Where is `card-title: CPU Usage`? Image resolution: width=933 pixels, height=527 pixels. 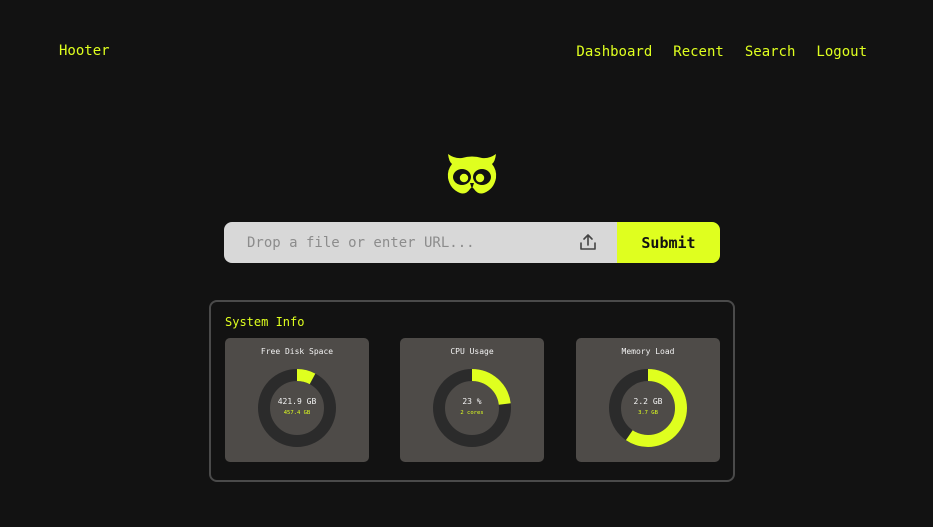 card-title: CPU Usage is located at coordinates (472, 351).